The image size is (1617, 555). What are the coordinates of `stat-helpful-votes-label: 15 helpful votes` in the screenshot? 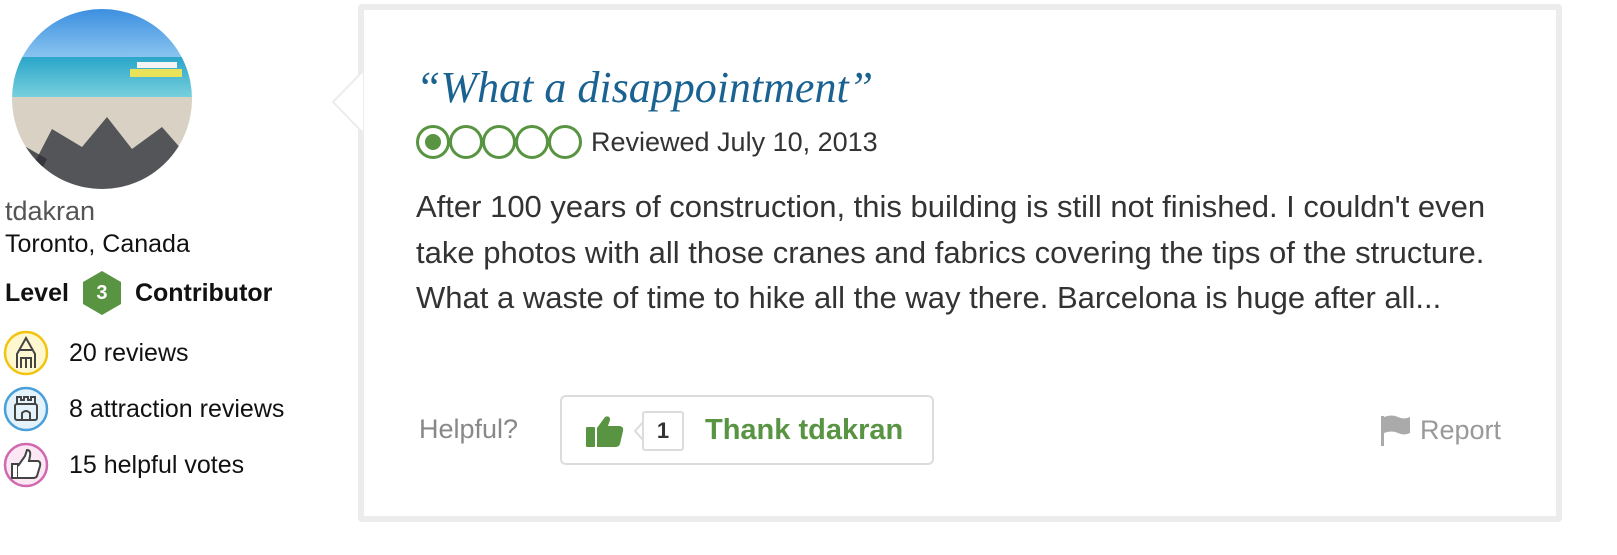 It's located at (157, 464).